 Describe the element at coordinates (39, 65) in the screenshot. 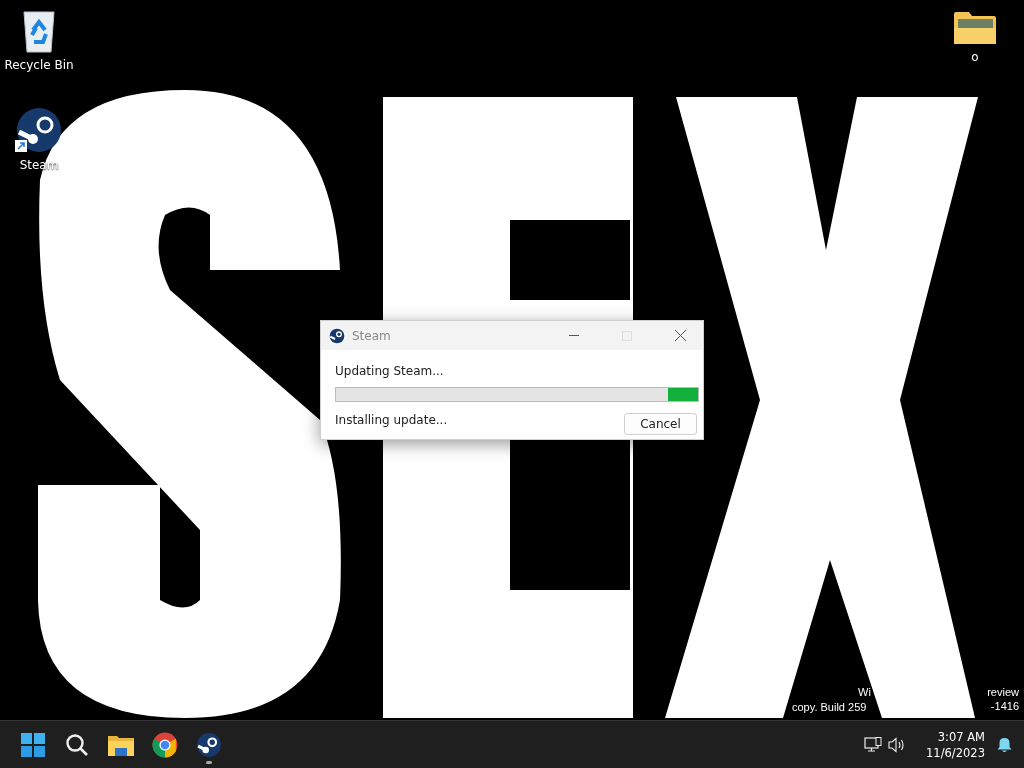

I see `icon-label: Recycle Bin` at that location.